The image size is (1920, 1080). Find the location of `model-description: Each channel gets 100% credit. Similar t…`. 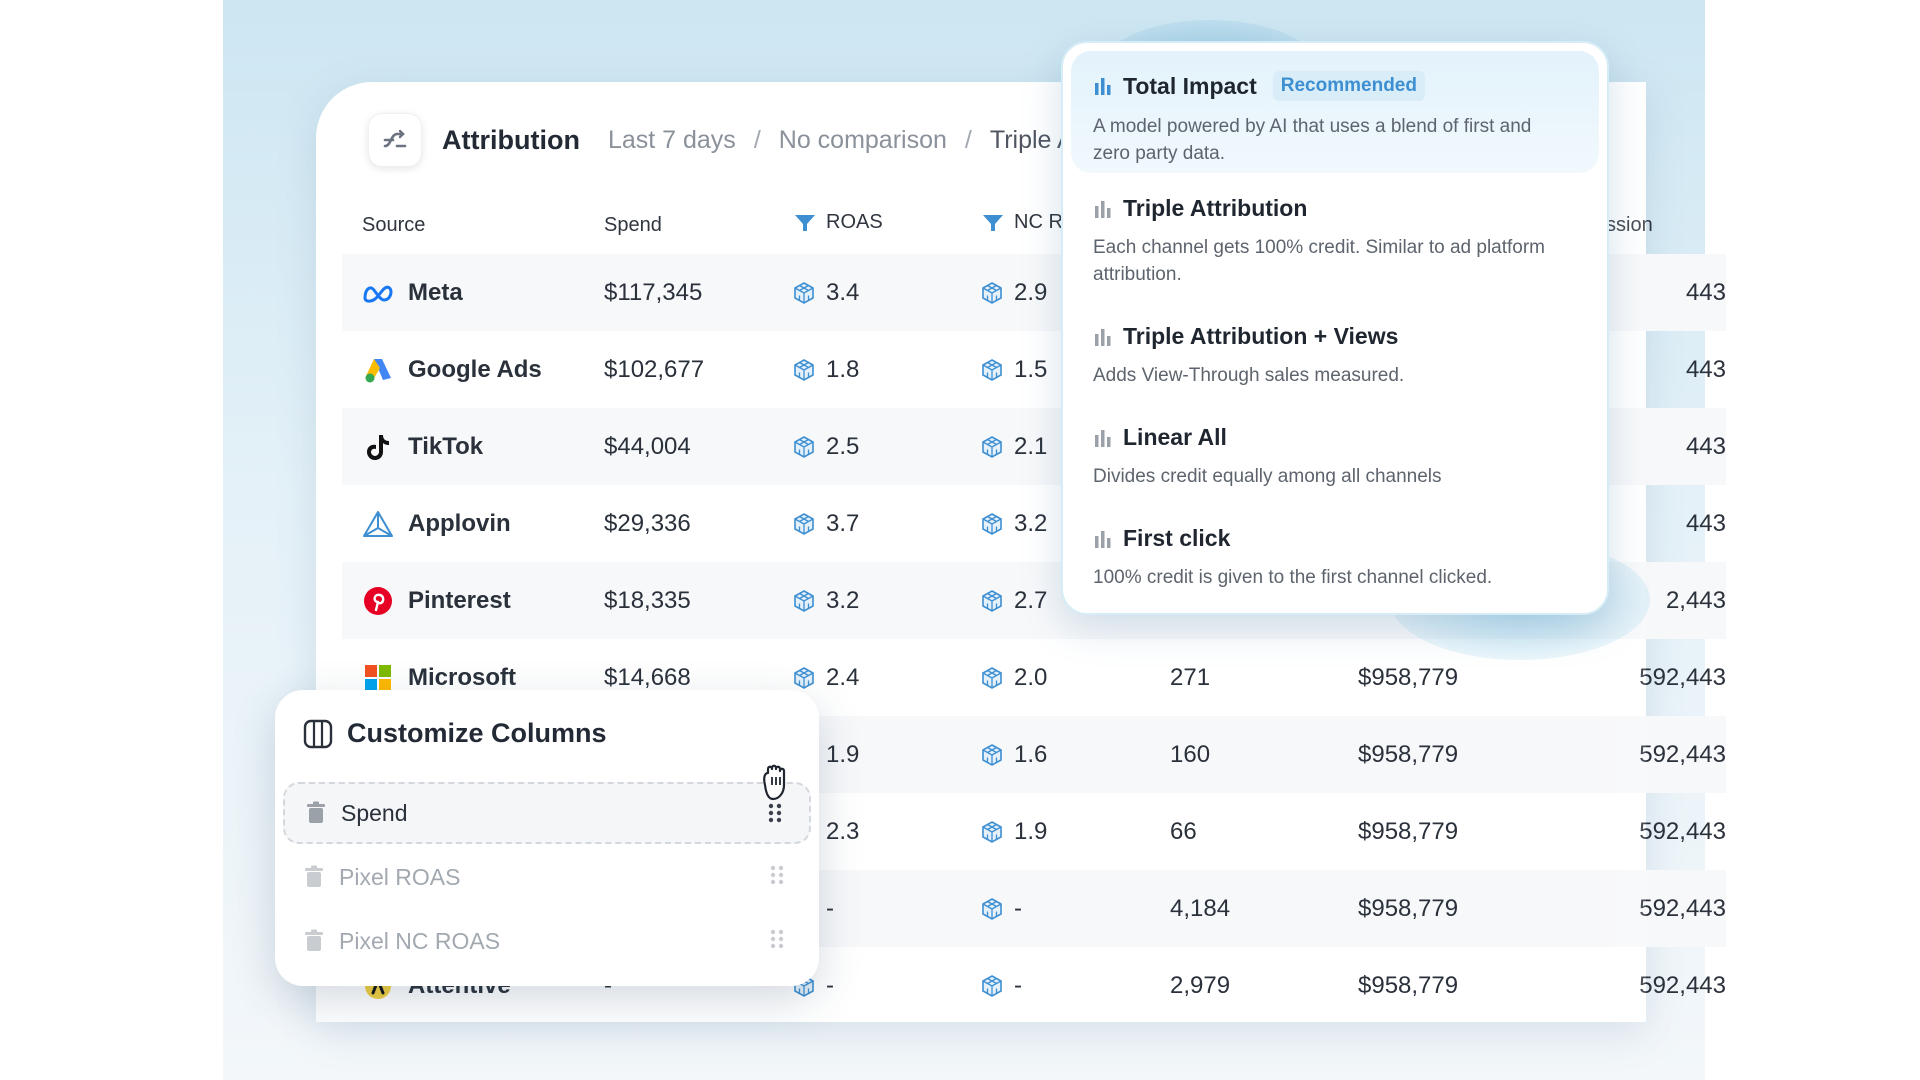

model-description: Each channel gets 100% credit. Similar t… is located at coordinates (1319, 261).